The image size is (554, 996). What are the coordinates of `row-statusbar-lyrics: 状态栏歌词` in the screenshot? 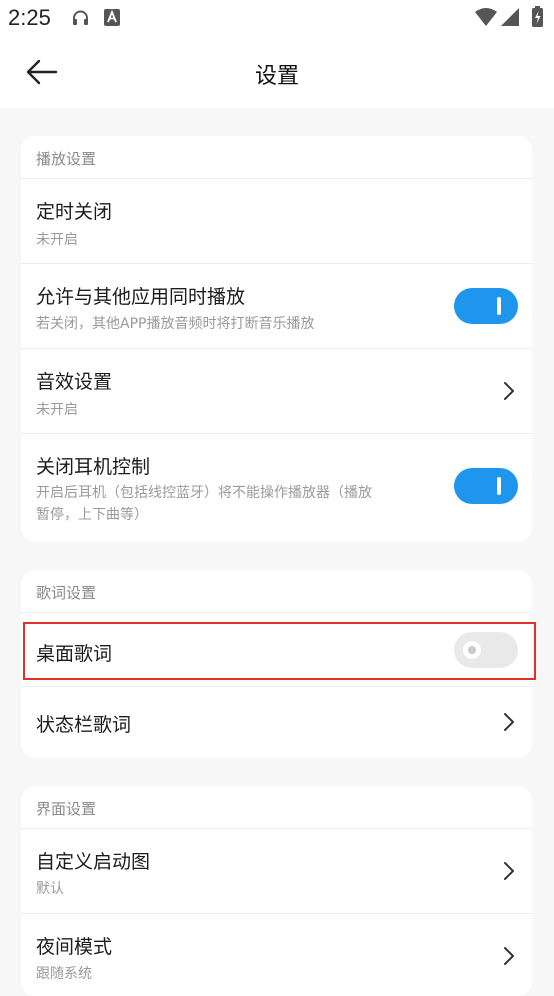 It's located at (276, 722).